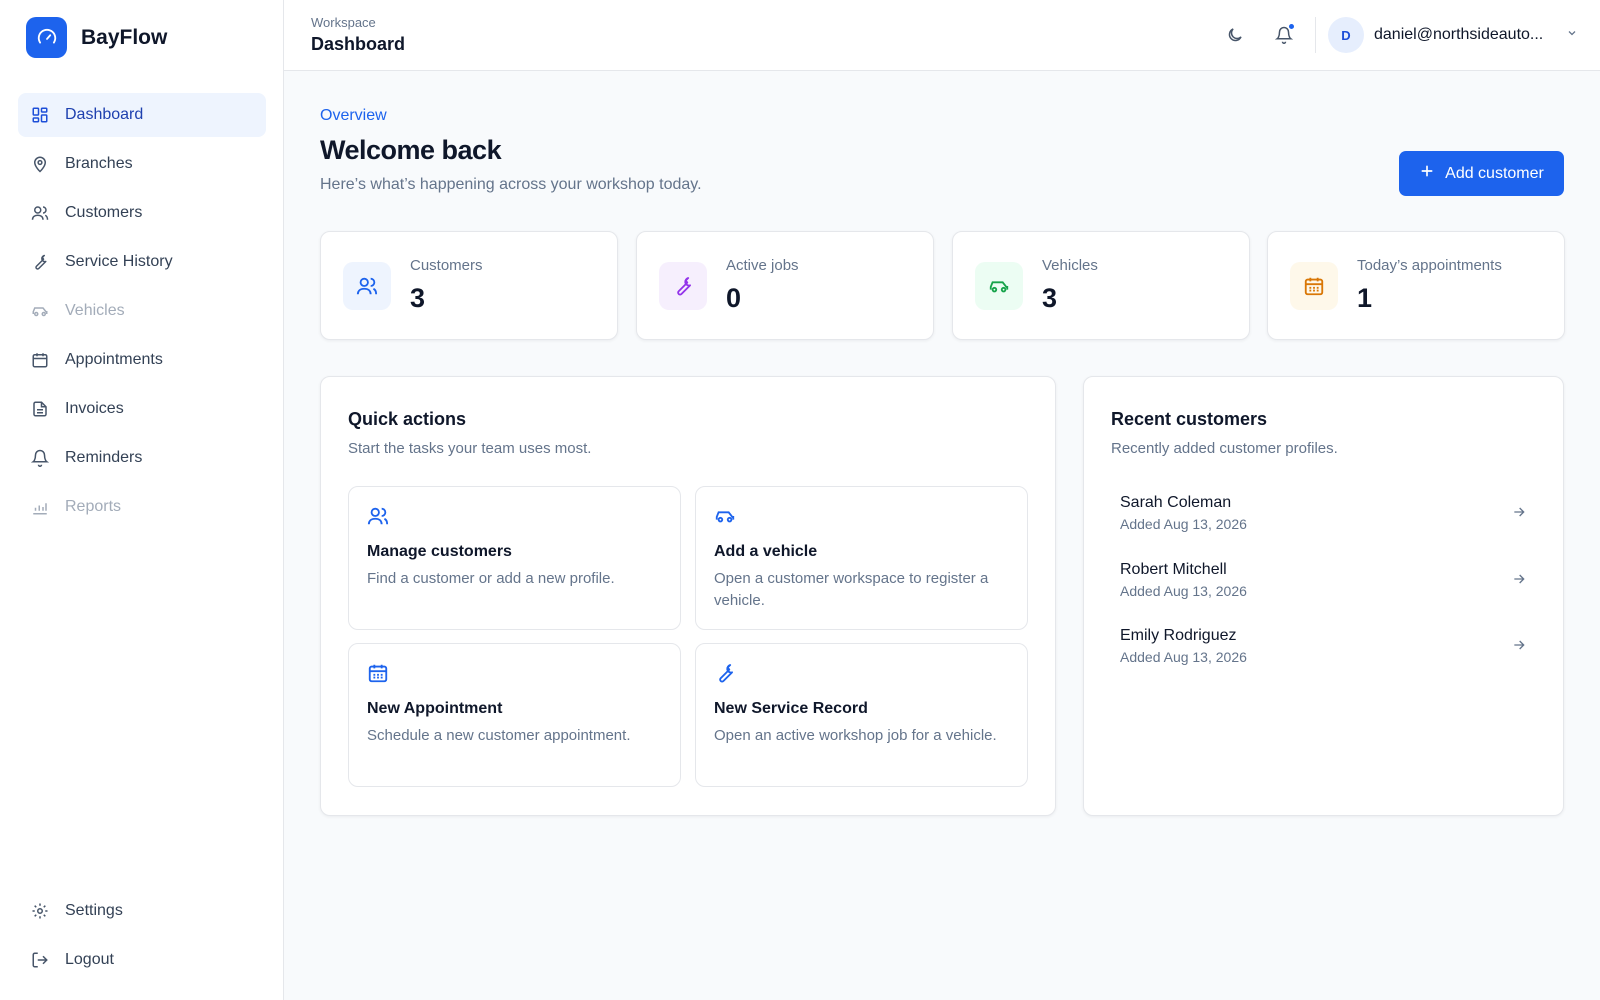  What do you see at coordinates (411, 150) in the screenshot?
I see `welcome-heading: Welcome back` at bounding box center [411, 150].